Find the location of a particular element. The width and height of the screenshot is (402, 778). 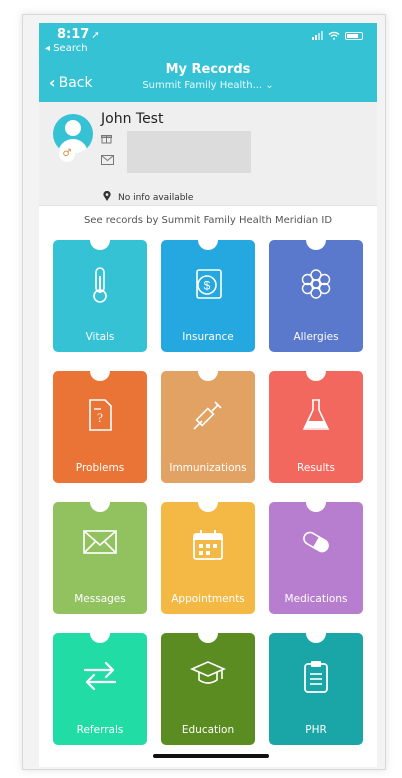

tile-label: Medications is located at coordinates (316, 599).